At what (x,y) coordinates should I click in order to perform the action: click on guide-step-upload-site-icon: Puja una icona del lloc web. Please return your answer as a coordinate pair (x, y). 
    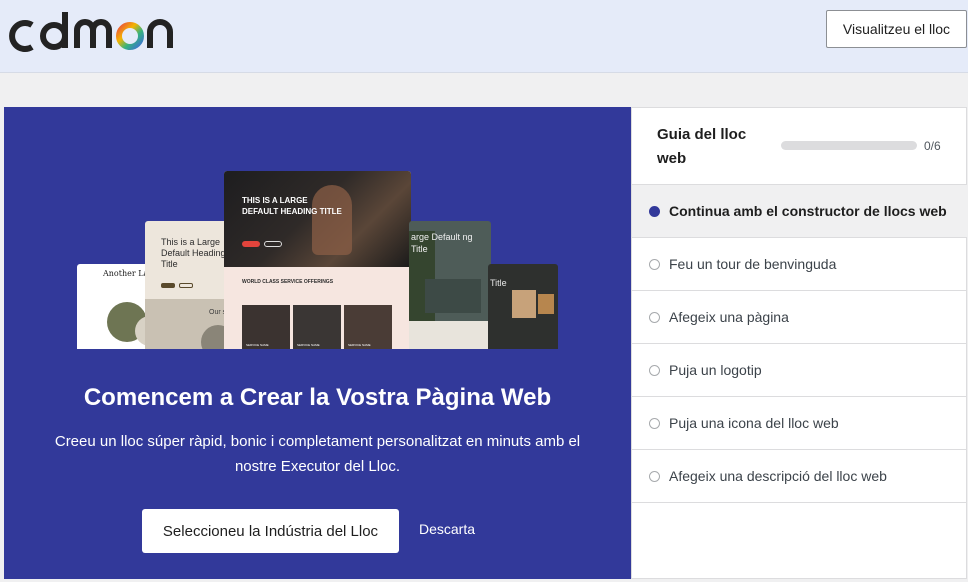
    Looking at the image, I should click on (799, 423).